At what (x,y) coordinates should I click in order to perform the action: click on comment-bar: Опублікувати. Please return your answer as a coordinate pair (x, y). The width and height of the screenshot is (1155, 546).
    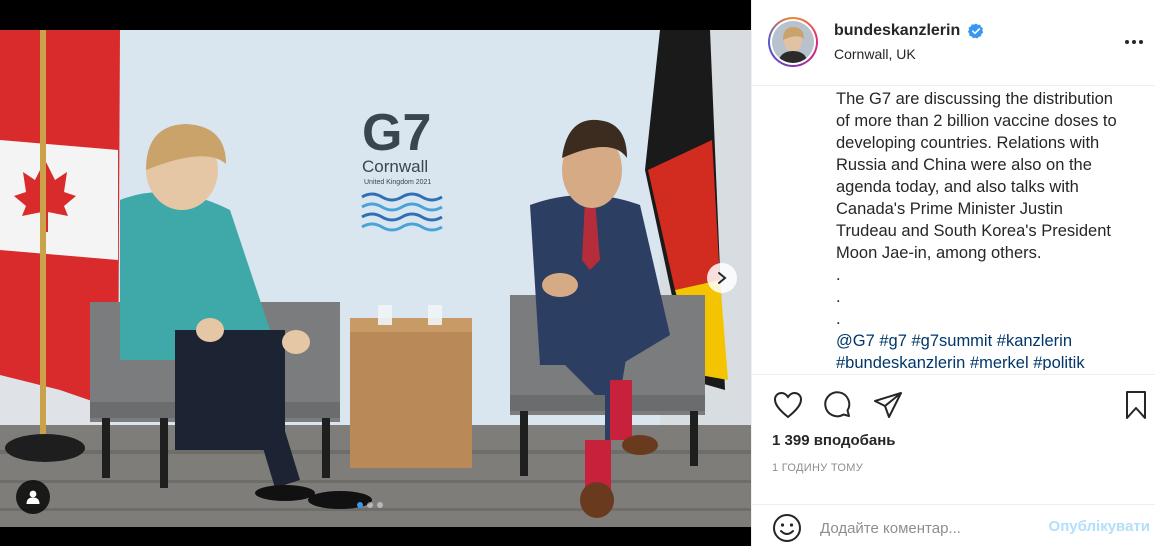
    Looking at the image, I should click on (953, 525).